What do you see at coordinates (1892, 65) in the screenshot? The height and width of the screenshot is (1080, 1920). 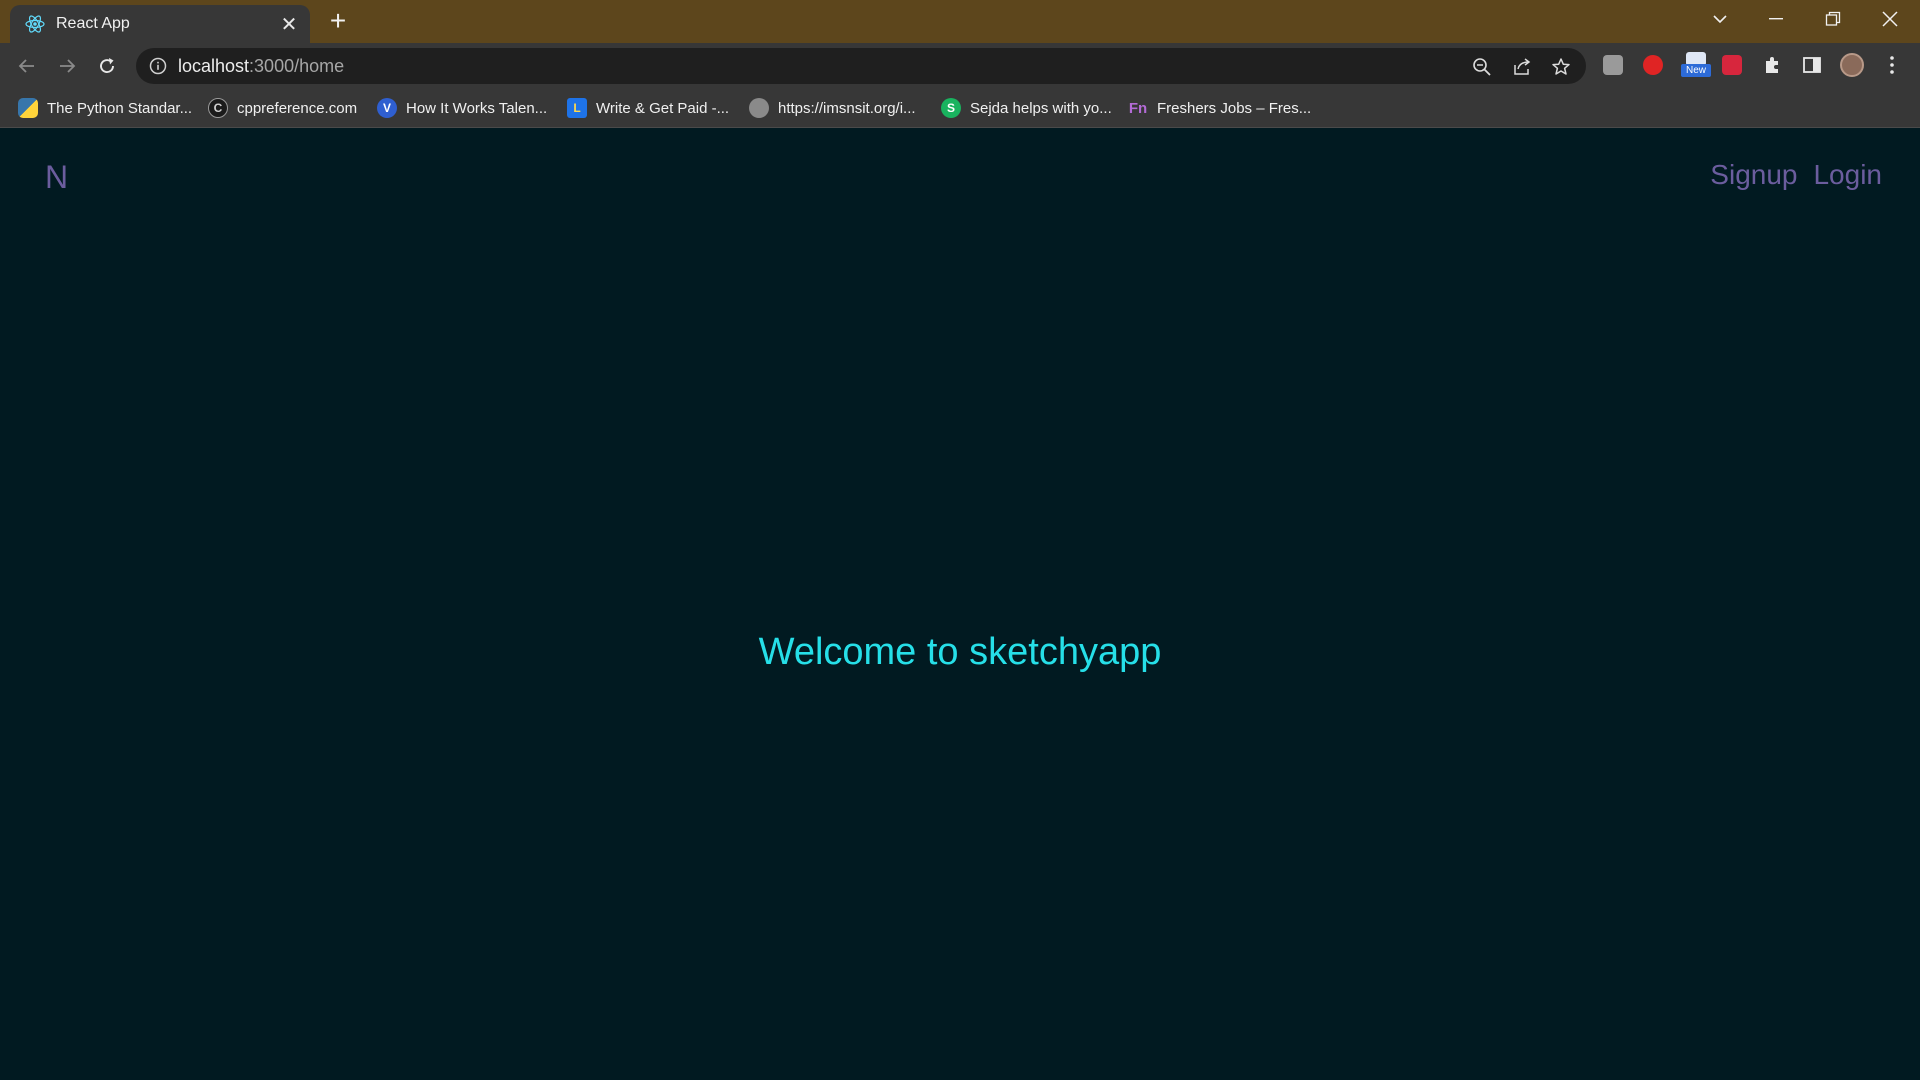 I see `browser-menu-icon` at bounding box center [1892, 65].